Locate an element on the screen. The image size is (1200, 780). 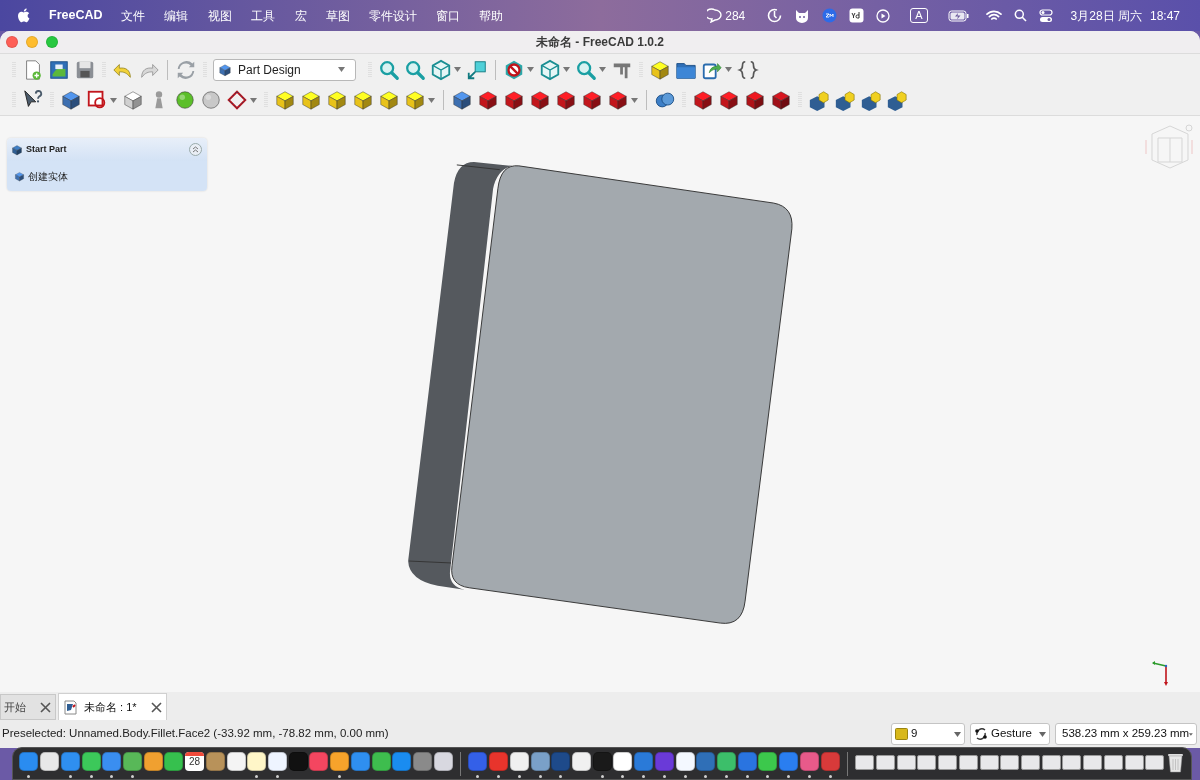
timer-icon is located at coordinates (775, 15).